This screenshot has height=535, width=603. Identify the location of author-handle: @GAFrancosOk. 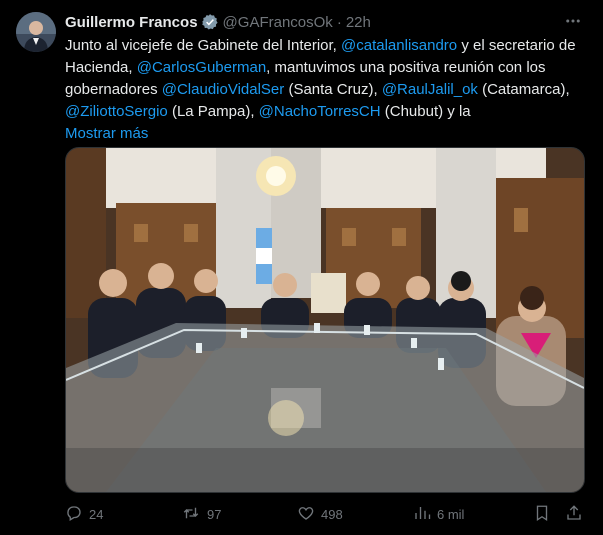
(278, 22).